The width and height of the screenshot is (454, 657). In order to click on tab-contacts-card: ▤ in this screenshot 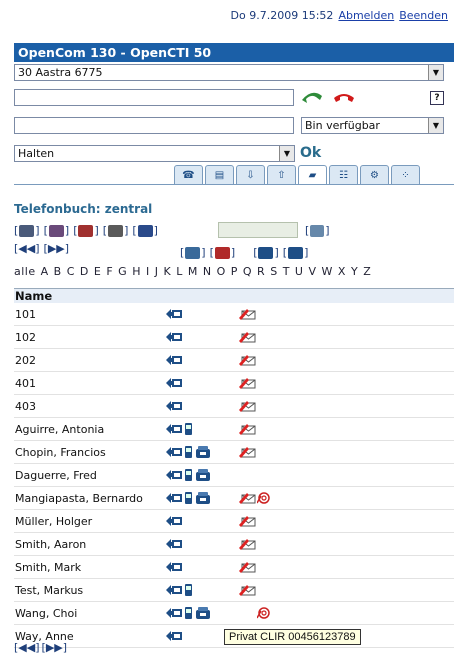, I will do `click(219, 175)`.